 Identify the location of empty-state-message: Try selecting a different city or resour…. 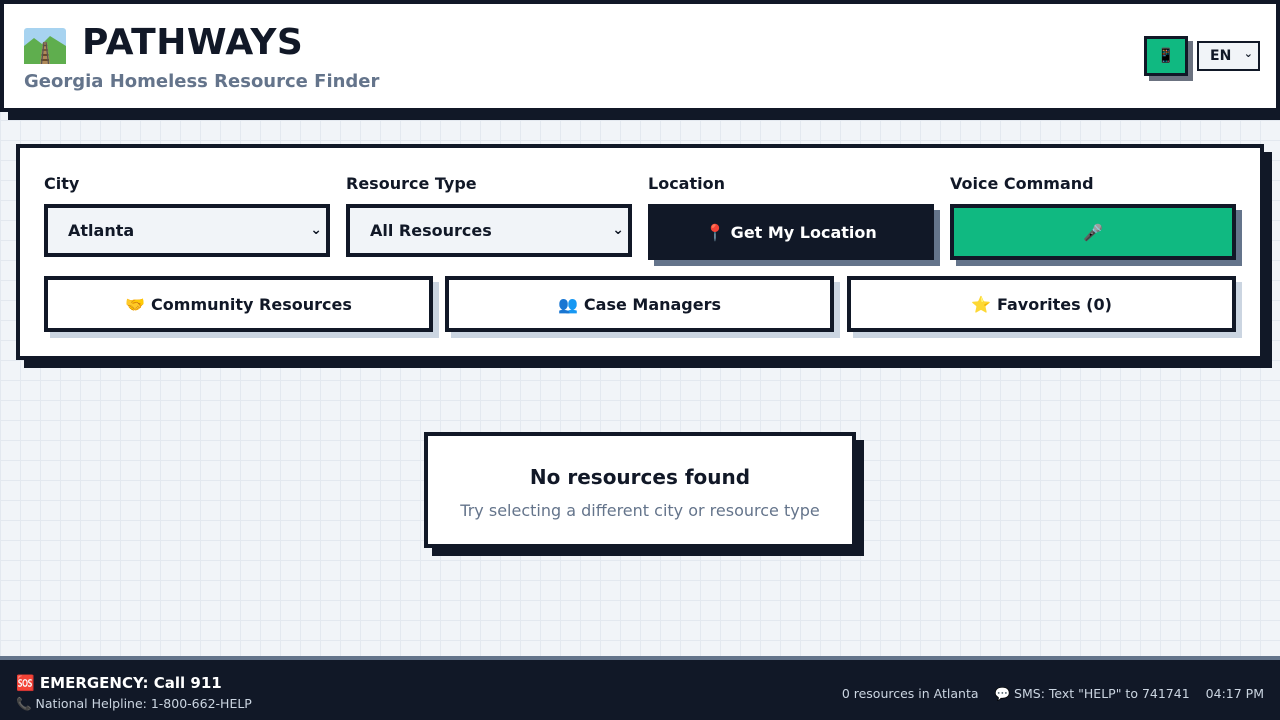
(640, 510).